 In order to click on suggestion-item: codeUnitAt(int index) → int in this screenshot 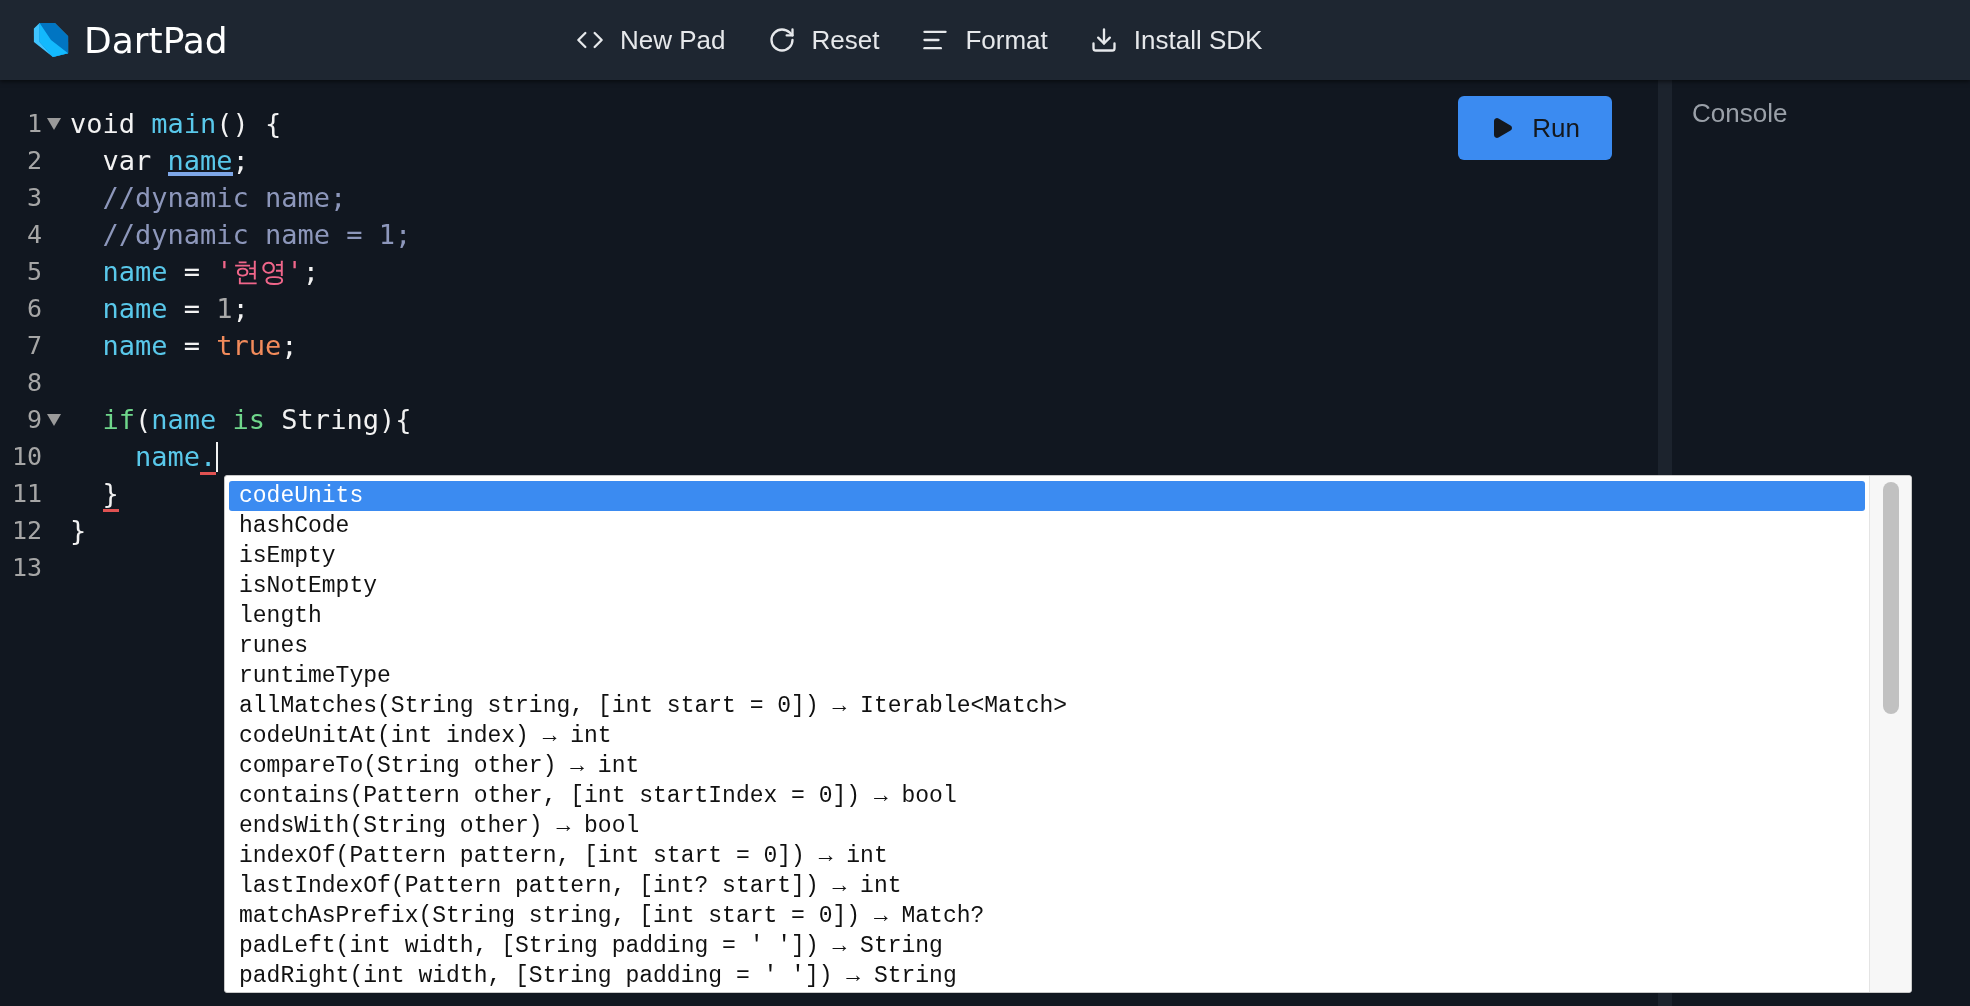, I will do `click(1047, 736)`.